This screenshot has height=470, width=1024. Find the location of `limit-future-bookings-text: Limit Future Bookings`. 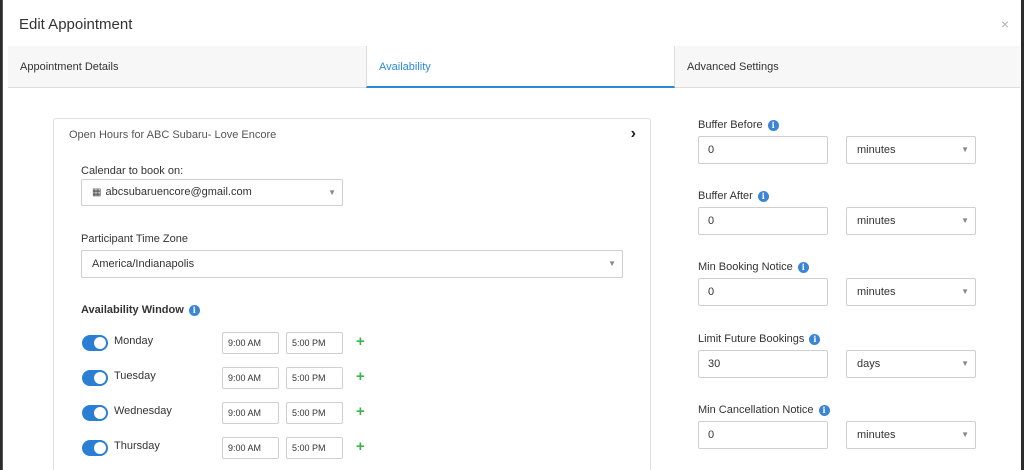

limit-future-bookings-text: Limit Future Bookings is located at coordinates (751, 339).